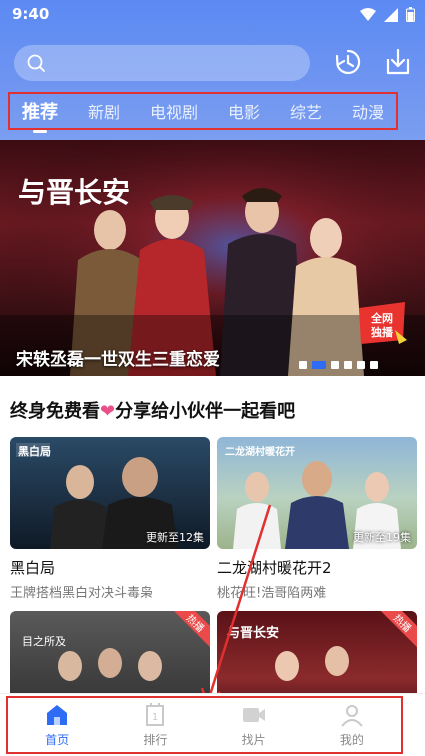  I want to click on nav-home: 首页, so click(57, 725).